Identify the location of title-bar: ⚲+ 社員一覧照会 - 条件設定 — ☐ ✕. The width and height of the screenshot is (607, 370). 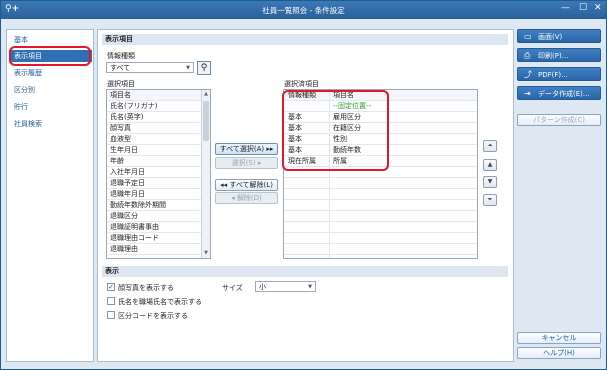
(303, 10).